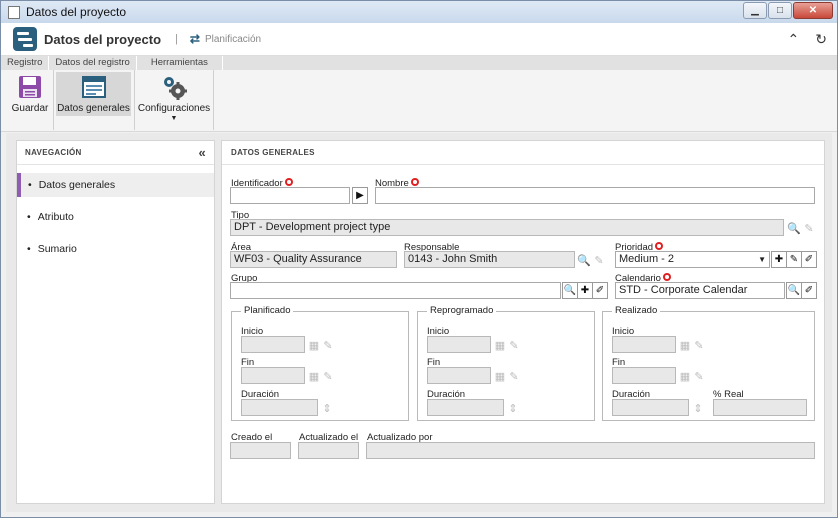 Image resolution: width=838 pixels, height=518 pixels. I want to click on config-button: Configuraciones ▼, so click(174, 97).